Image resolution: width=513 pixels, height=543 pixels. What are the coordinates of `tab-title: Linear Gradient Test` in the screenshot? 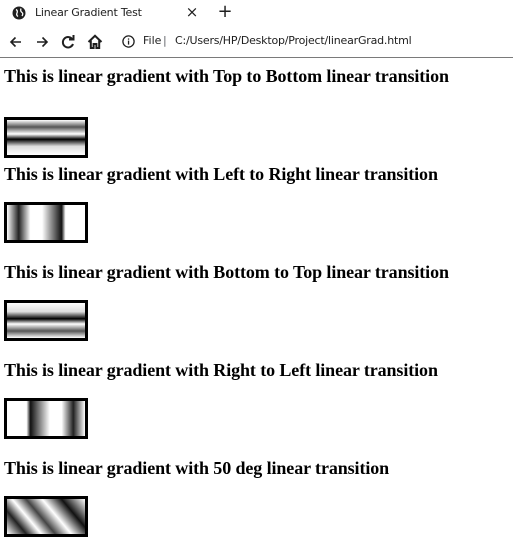 It's located at (88, 12).